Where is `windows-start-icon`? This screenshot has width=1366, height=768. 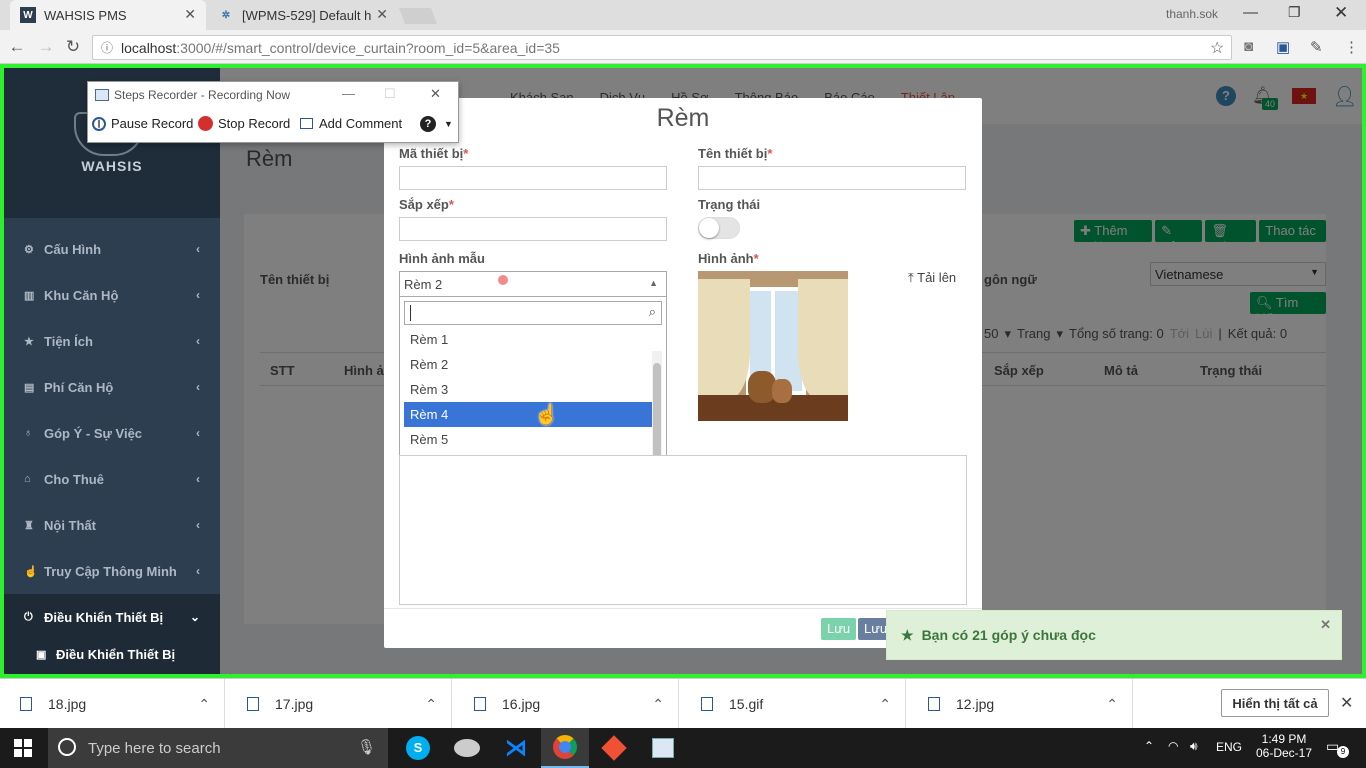
windows-start-icon is located at coordinates (23, 748).